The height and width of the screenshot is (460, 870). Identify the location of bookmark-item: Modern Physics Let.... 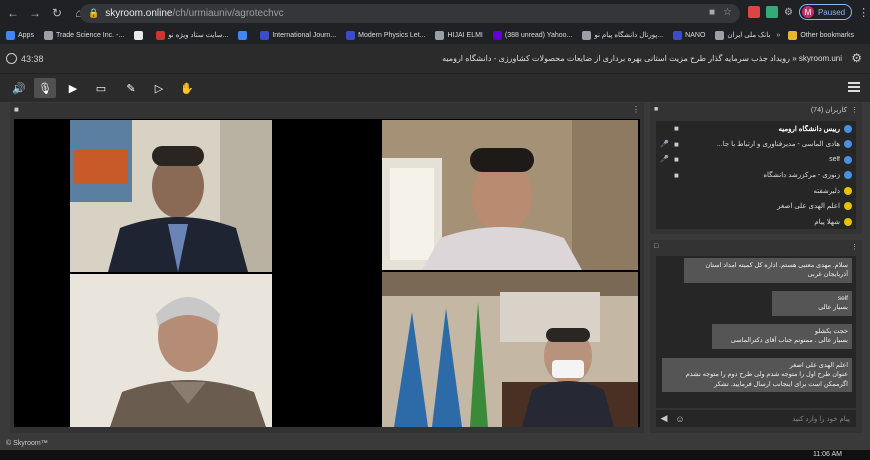
(386, 35).